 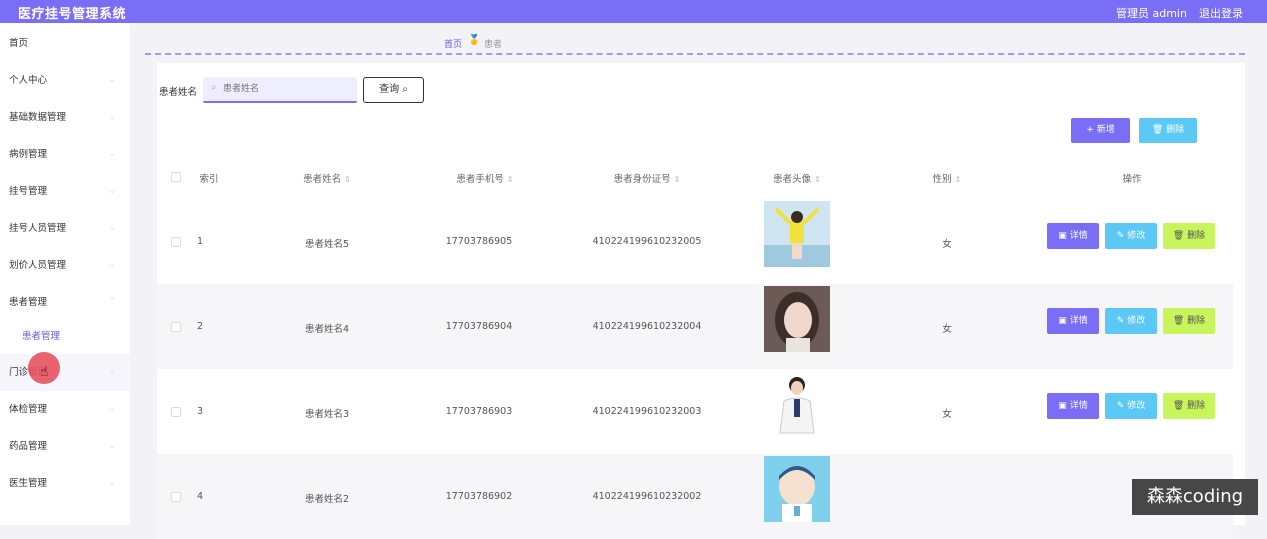 I want to click on sidebar-item-registration: 挂号管理 ⌄, so click(x=65, y=191).